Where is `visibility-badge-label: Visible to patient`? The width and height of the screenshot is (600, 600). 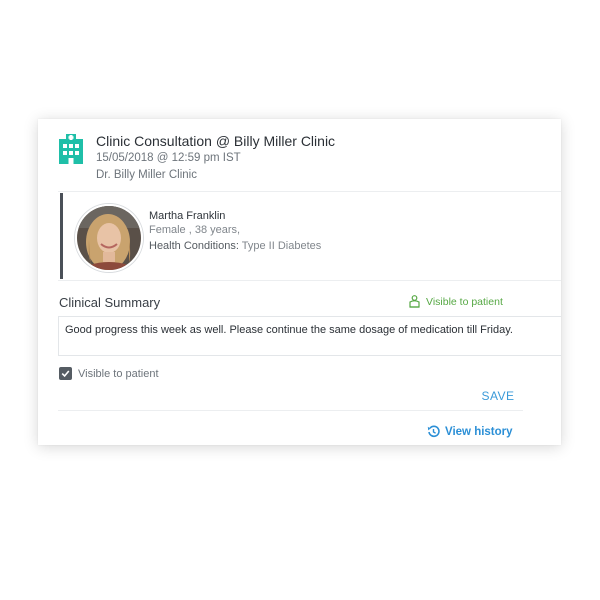
visibility-badge-label: Visible to patient is located at coordinates (464, 301).